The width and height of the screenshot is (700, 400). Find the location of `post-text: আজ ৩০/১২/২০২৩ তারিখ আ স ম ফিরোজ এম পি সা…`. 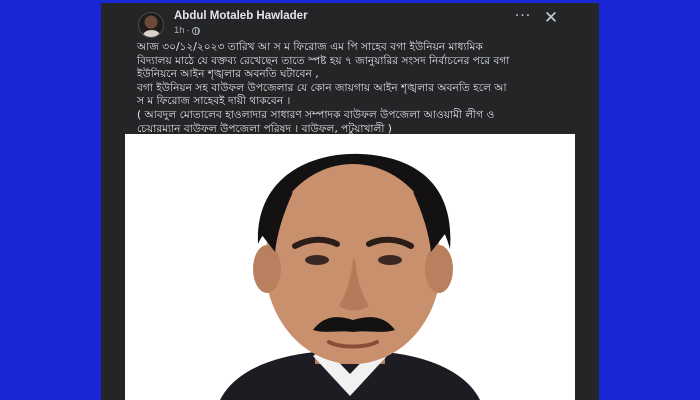

post-text: আজ ৩০/১২/২০২৩ তারিখ আ স ম ফিরোজ এম পি সা… is located at coordinates (357, 88).